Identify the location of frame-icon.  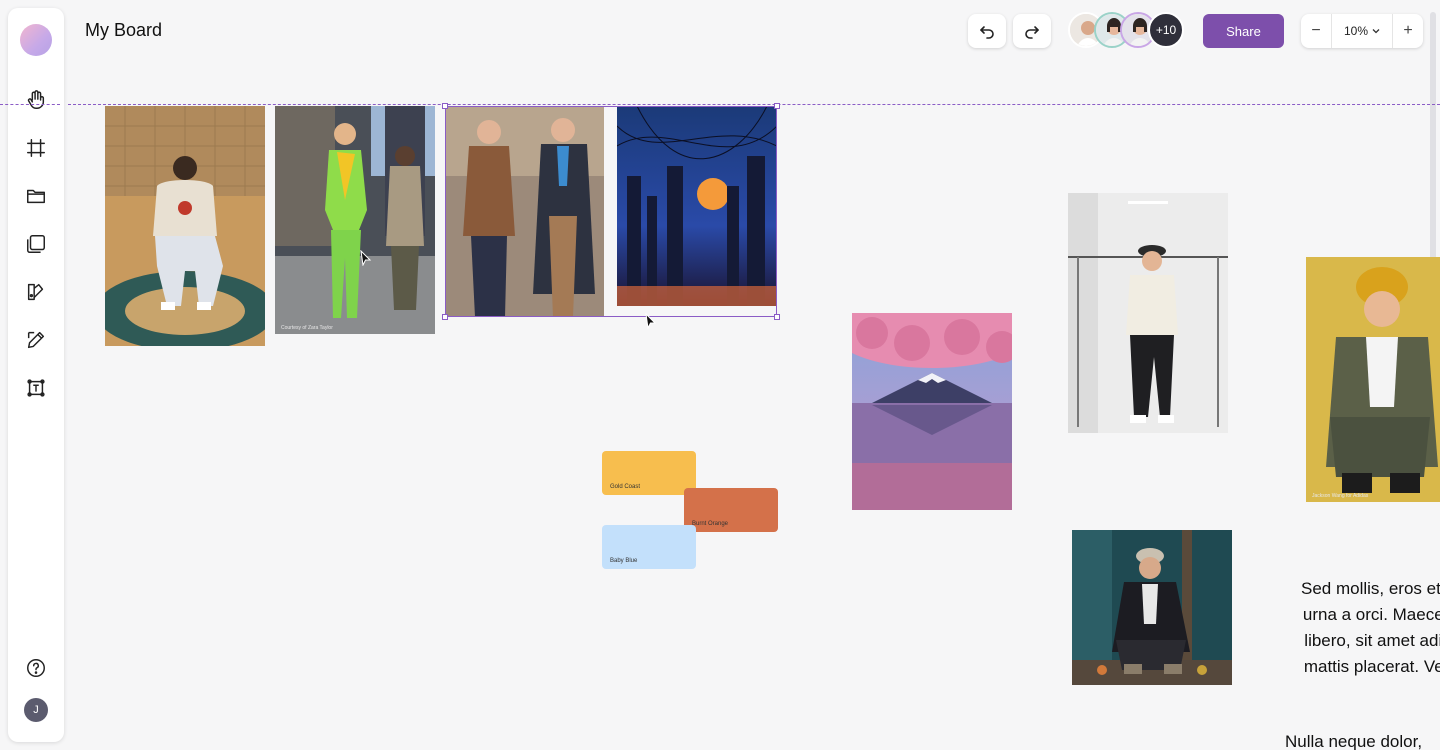
(36, 148).